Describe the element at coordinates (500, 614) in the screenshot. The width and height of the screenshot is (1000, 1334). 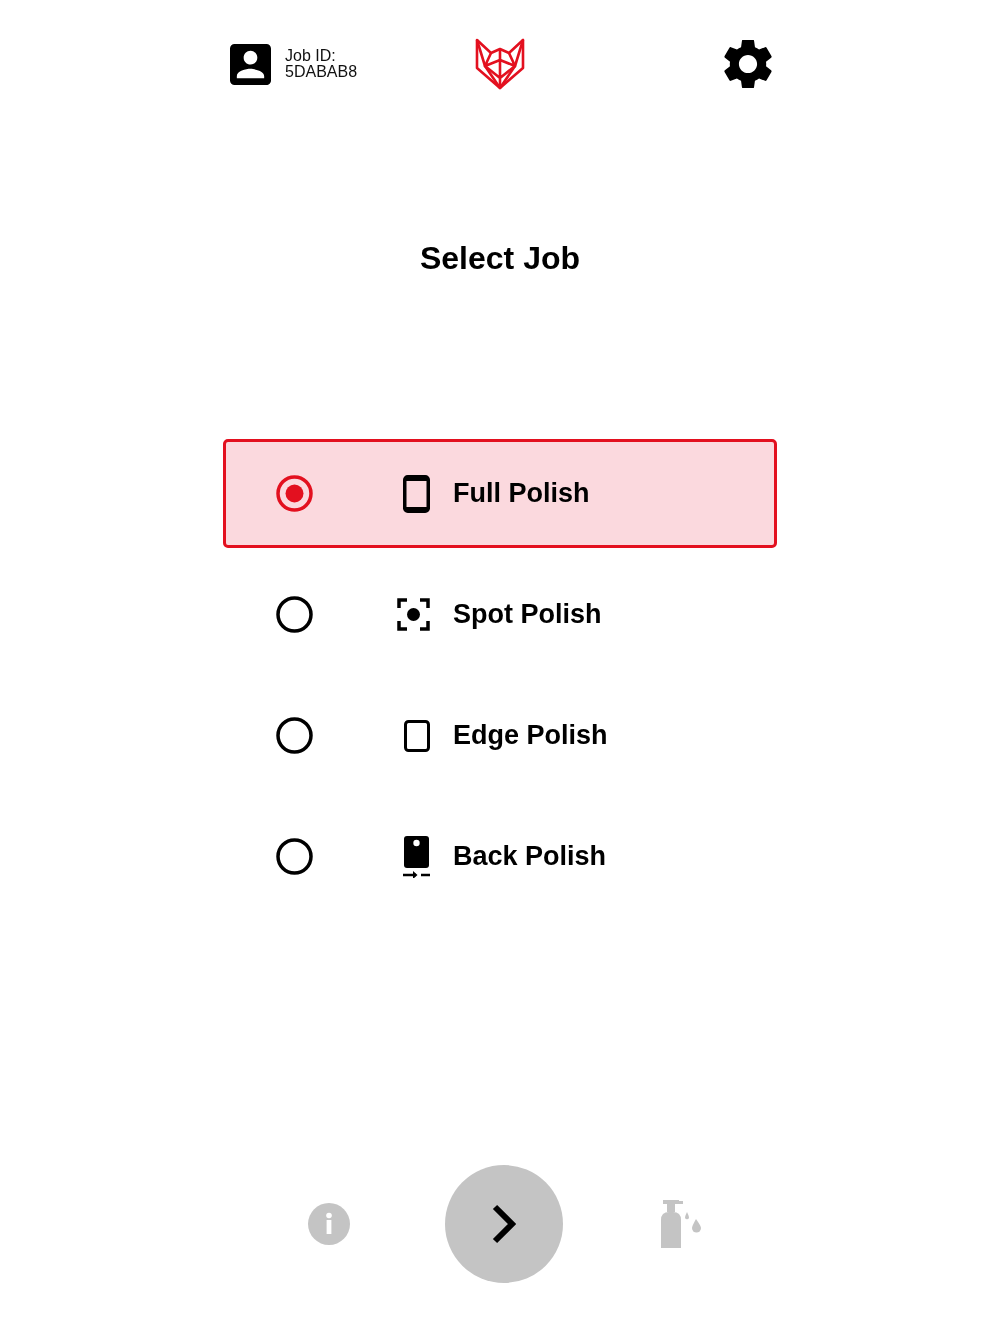
I see `job-option: Spot Polish` at that location.